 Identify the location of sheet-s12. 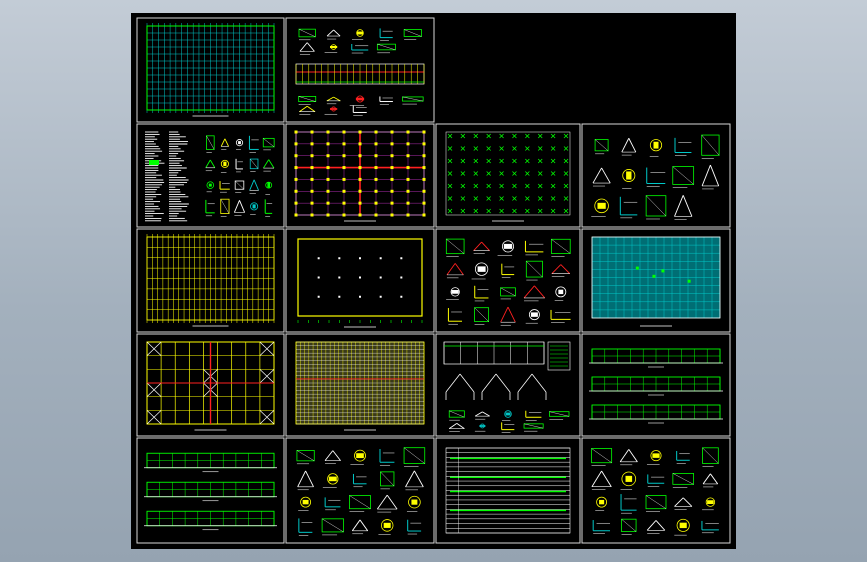
(360, 385).